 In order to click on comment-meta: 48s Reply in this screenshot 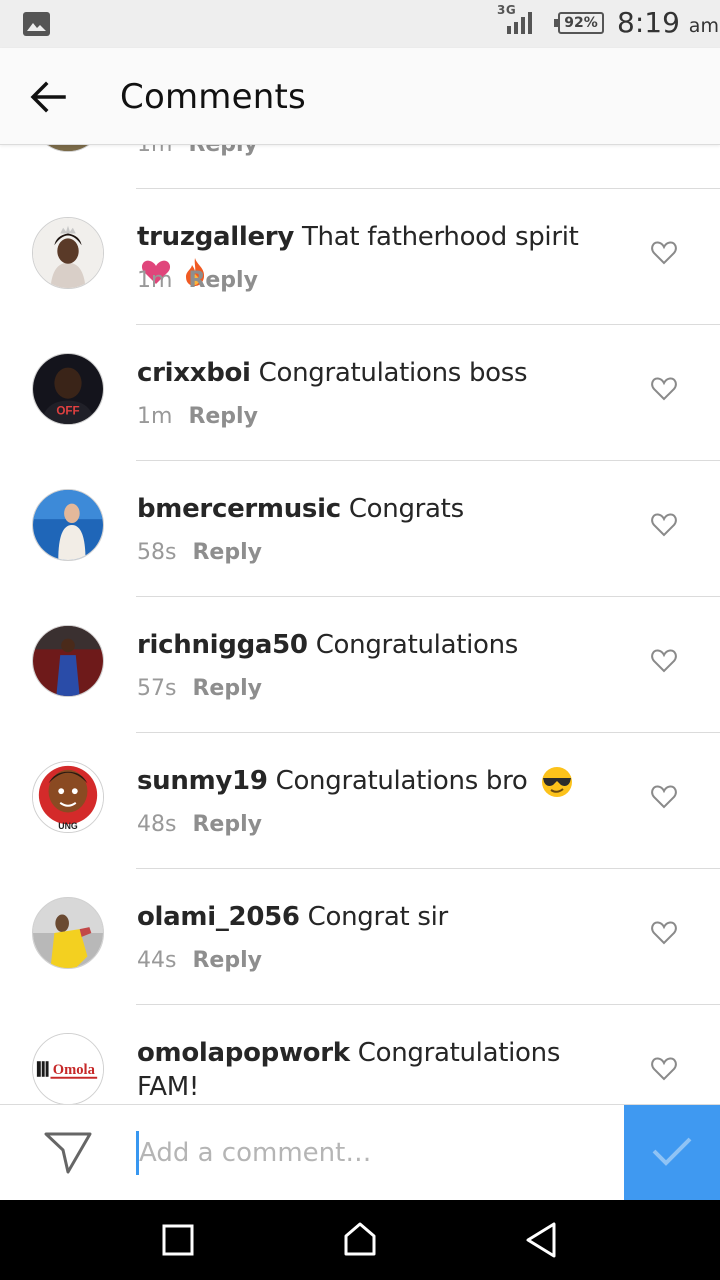, I will do `click(199, 824)`.